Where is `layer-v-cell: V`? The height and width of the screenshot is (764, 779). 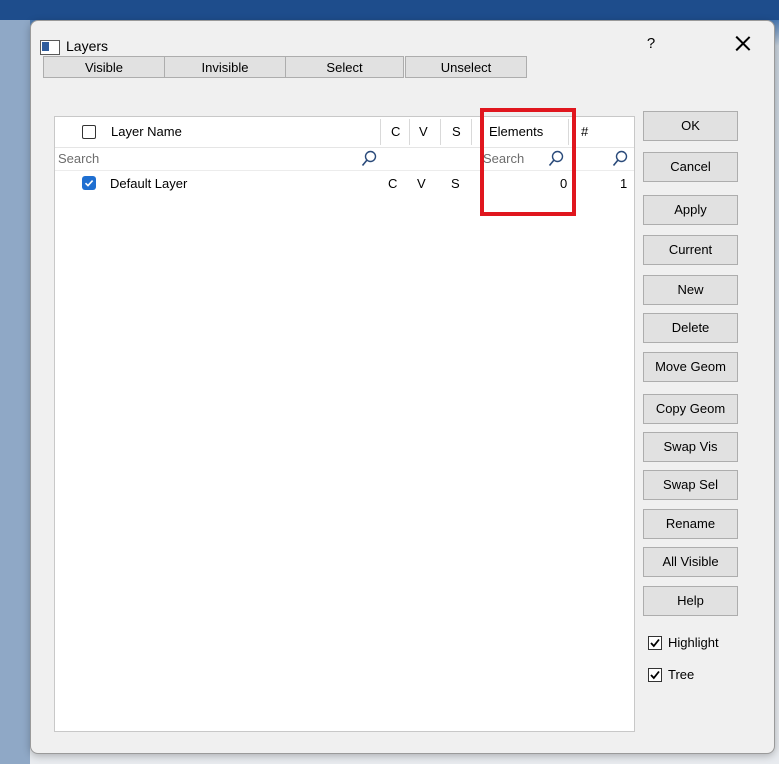
layer-v-cell: V is located at coordinates (421, 183).